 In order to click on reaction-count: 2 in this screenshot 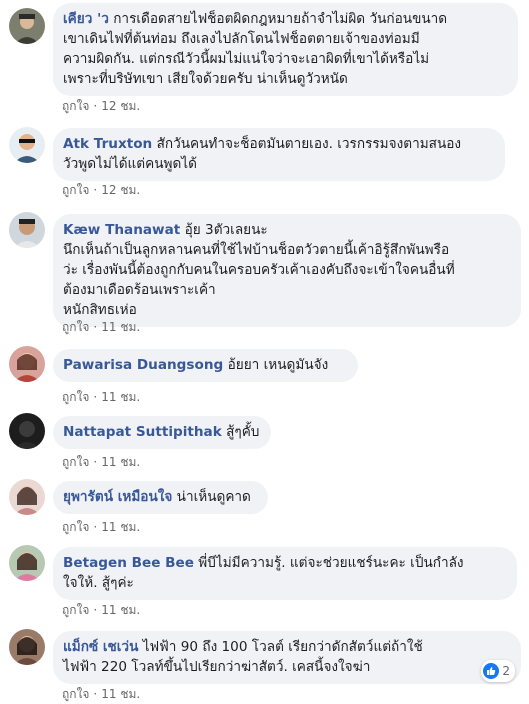, I will do `click(506, 671)`.